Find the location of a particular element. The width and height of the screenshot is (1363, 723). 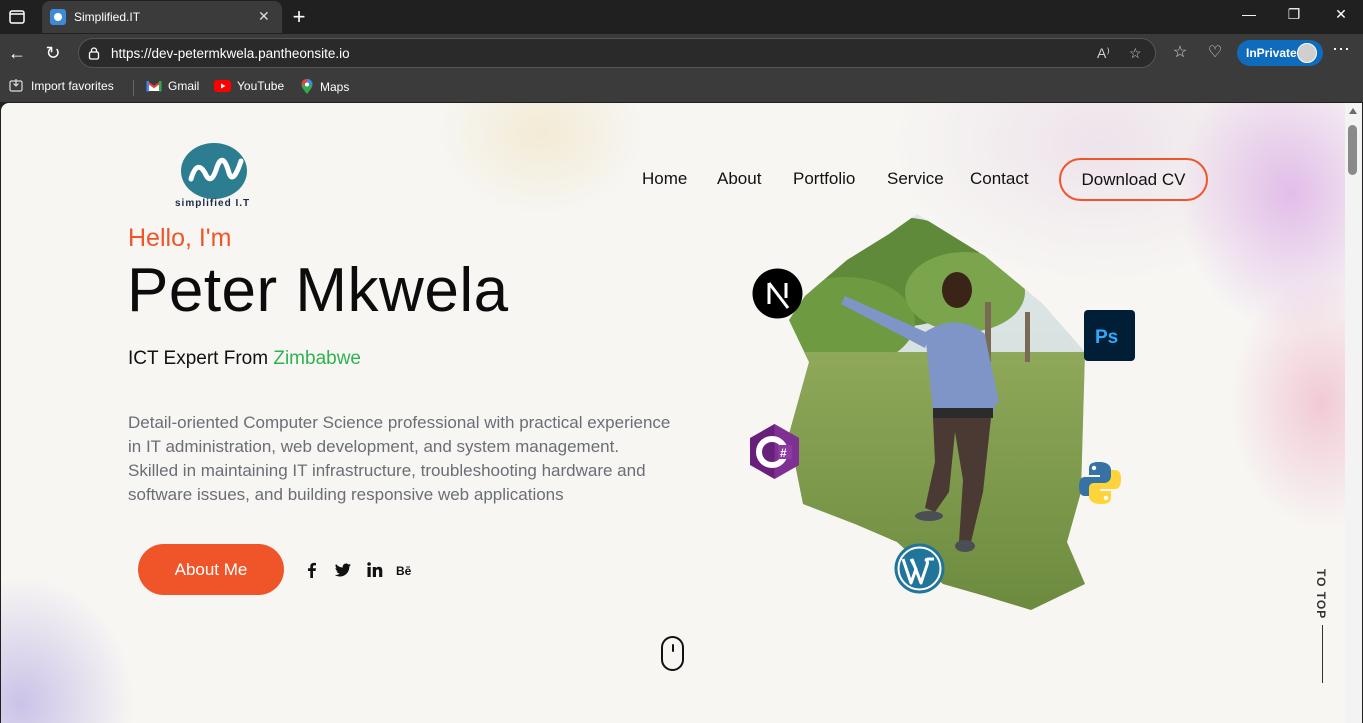

lock-icon is located at coordinates (94, 53).